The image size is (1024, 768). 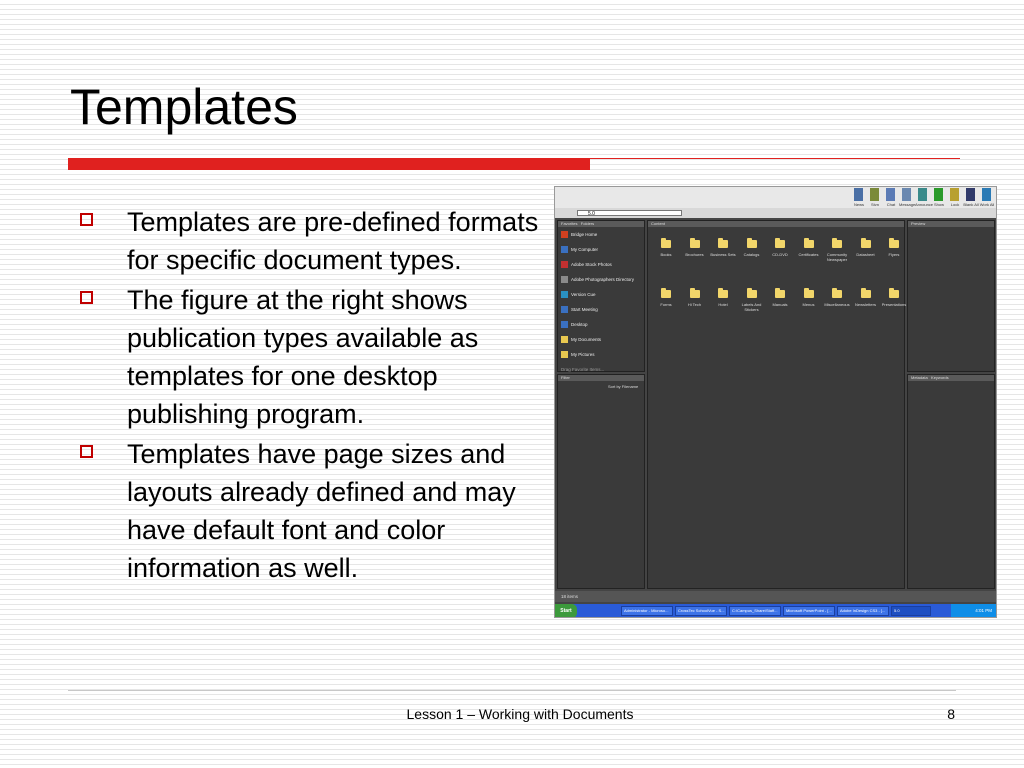 I want to click on metadata-tab: Metadata Keywords, so click(x=951, y=378).